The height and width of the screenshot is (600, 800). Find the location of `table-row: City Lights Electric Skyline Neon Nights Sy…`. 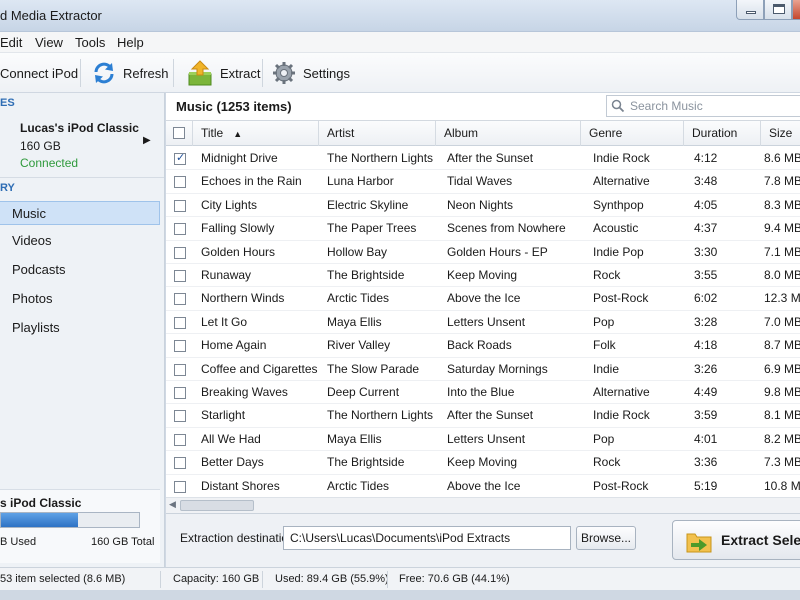

table-row: City Lights Electric Skyline Neon Nights Sy… is located at coordinates (483, 206).